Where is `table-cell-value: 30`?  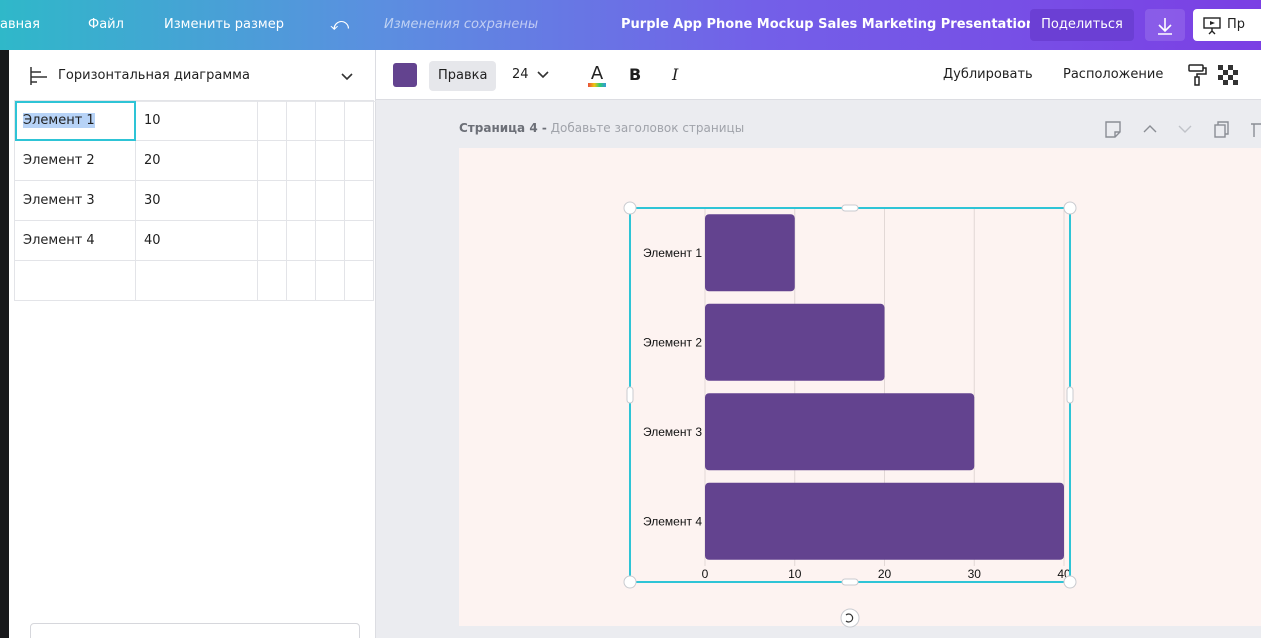
table-cell-value: 30 is located at coordinates (196, 200).